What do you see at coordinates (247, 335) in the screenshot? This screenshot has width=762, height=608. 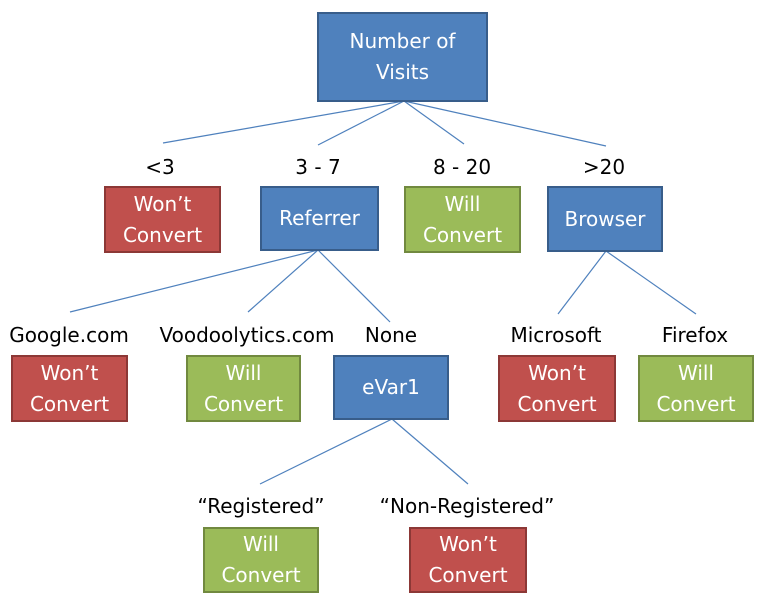 I see `edge-label-voodoolytics: Voodoolytics.com` at bounding box center [247, 335].